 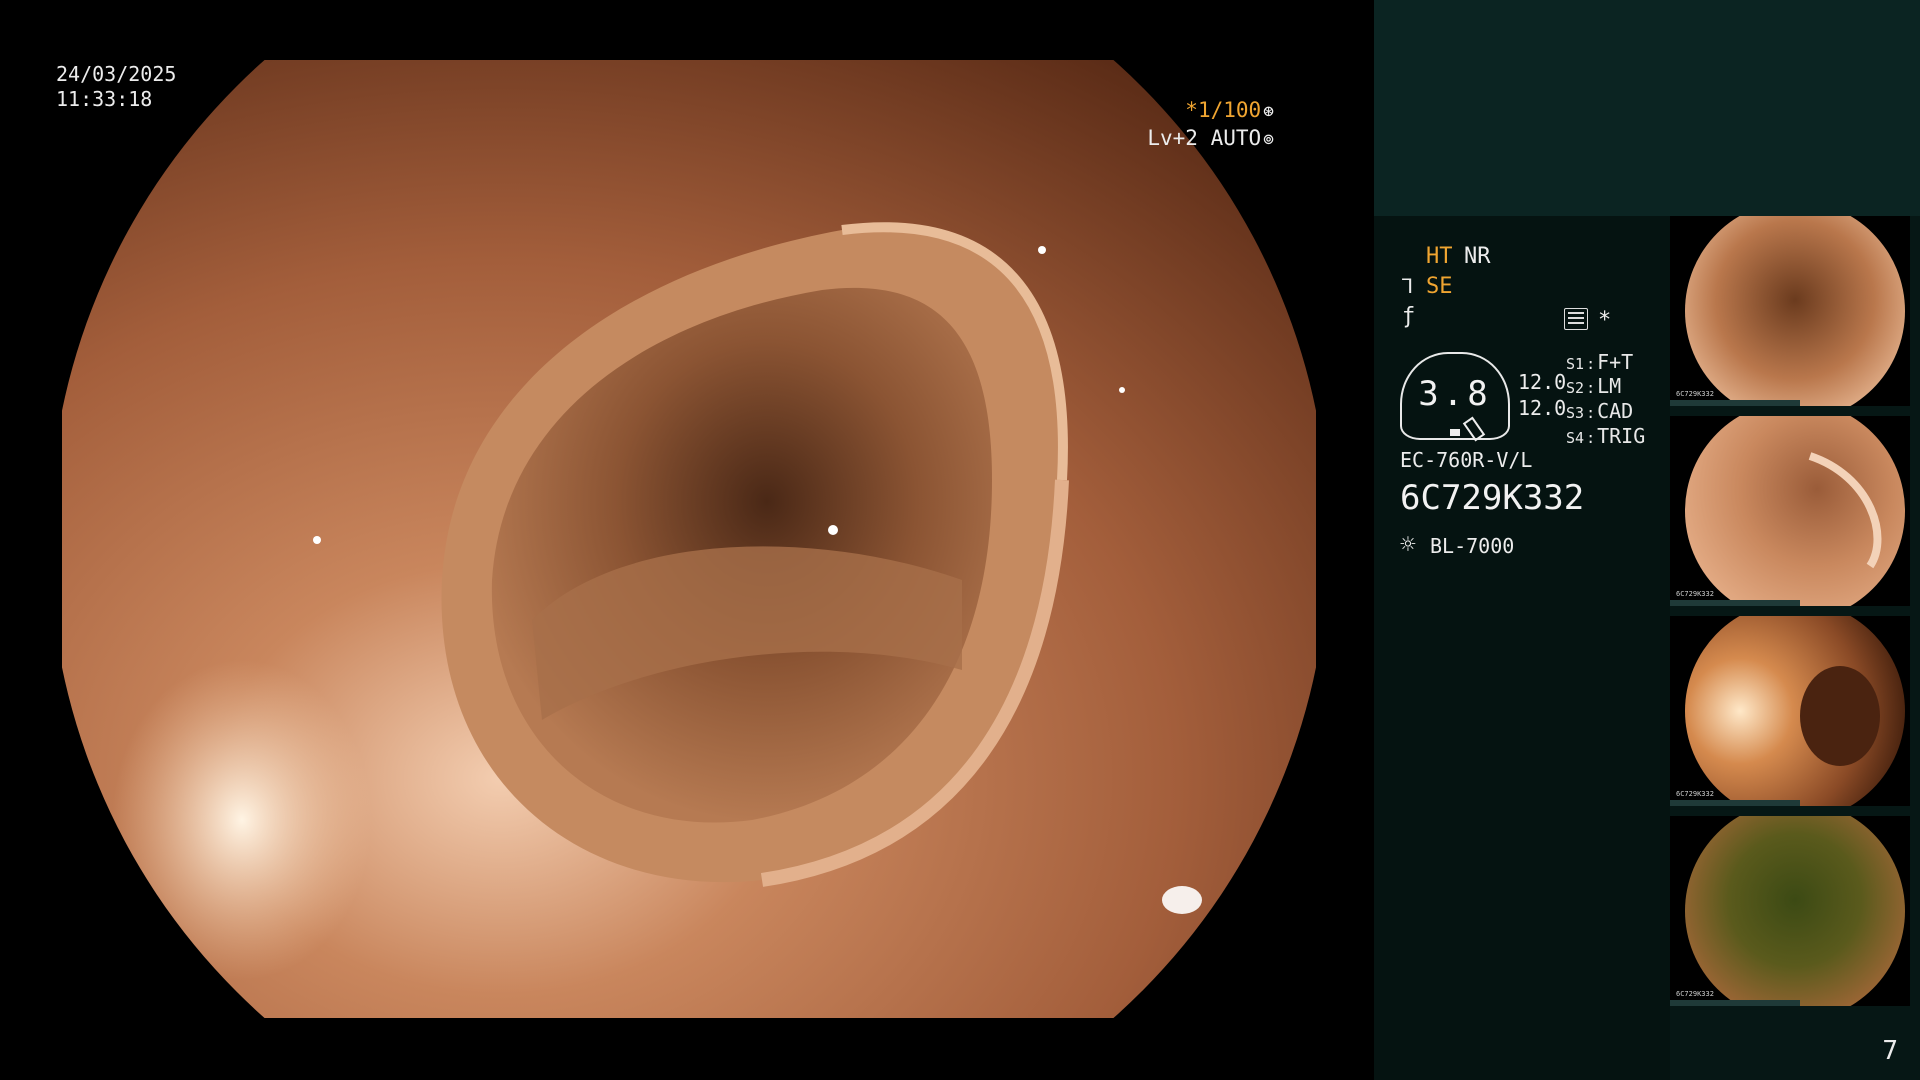 I want to click on switch-key: S3, so click(x=1575, y=413).